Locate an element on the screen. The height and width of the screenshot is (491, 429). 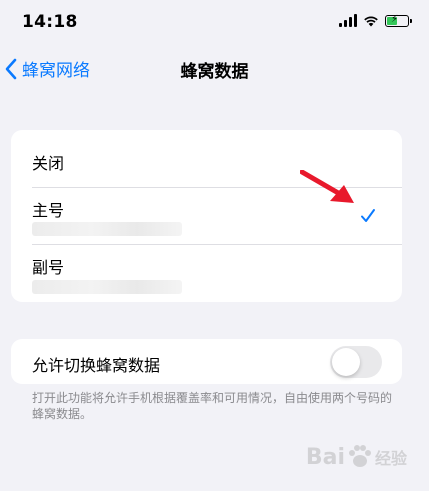
battery-charging-icon: ⚡ is located at coordinates (398, 20).